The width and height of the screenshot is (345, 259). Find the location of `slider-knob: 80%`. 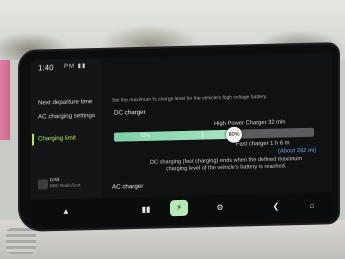

slider-knob: 80% is located at coordinates (234, 134).